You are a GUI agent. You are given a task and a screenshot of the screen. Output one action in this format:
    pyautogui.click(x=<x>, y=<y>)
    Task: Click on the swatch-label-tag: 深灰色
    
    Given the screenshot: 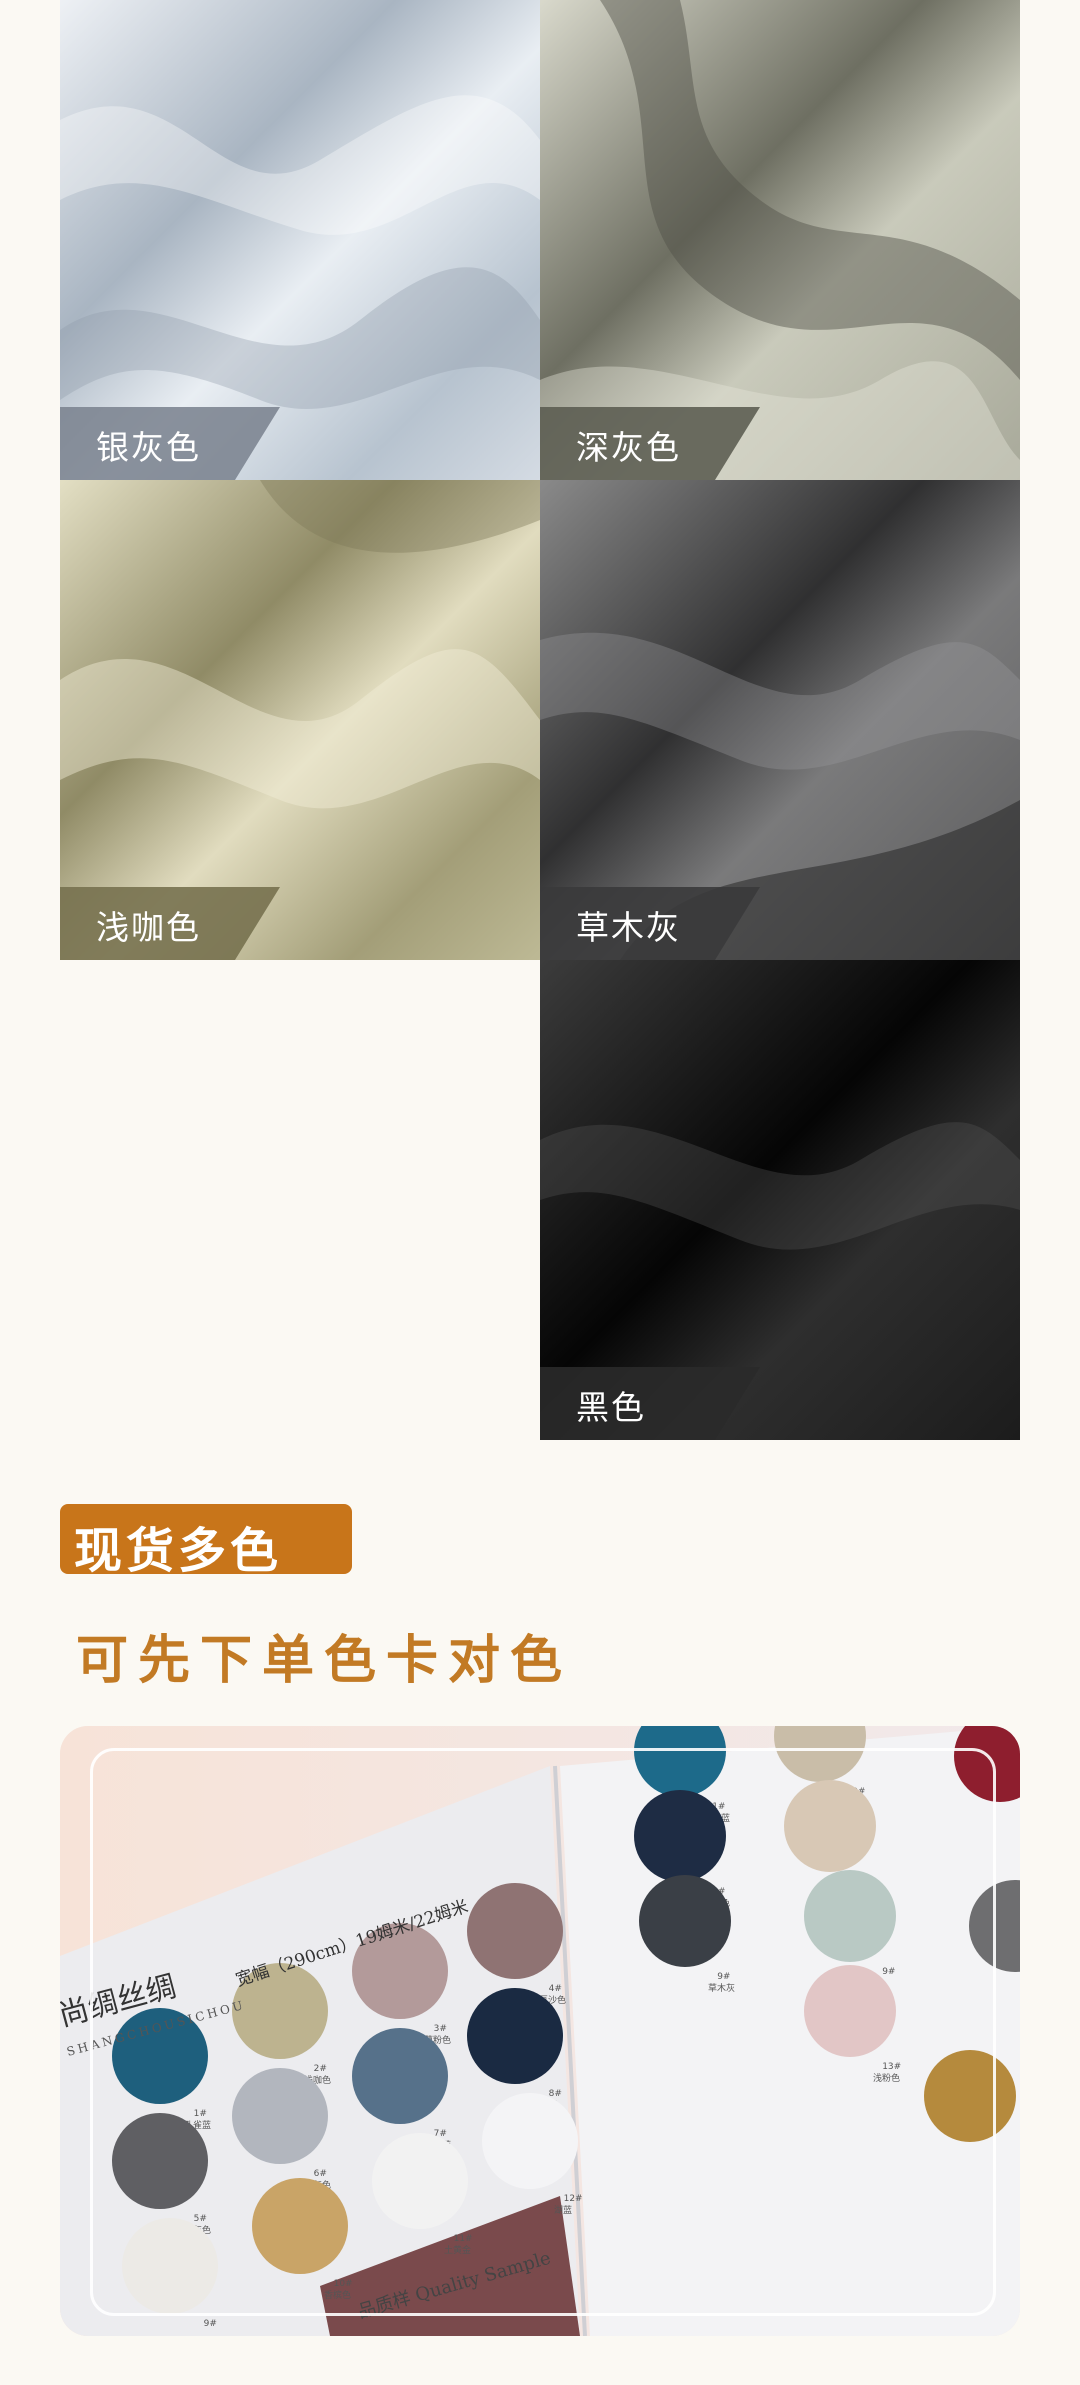 What is the action you would take?
    pyautogui.click(x=650, y=443)
    